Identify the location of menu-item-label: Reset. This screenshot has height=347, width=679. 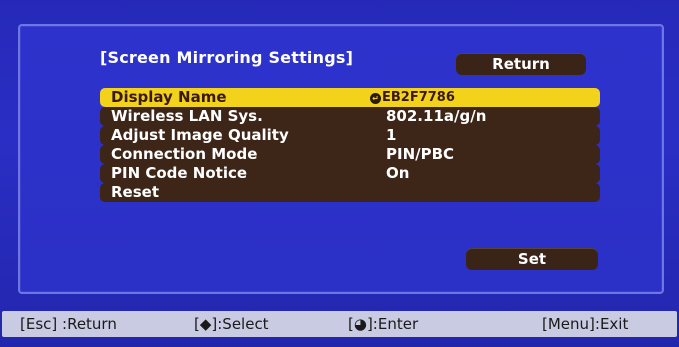
(135, 192).